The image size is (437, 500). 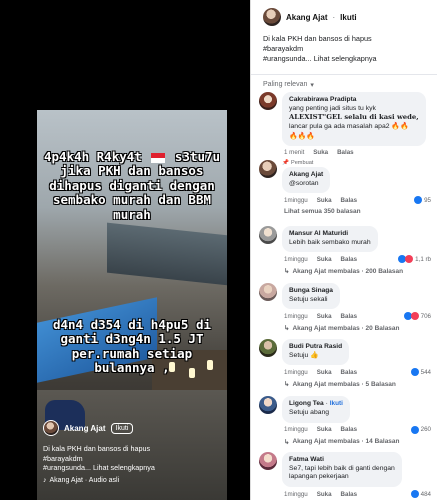 I want to click on reaction-number: 260, so click(x=425, y=430).